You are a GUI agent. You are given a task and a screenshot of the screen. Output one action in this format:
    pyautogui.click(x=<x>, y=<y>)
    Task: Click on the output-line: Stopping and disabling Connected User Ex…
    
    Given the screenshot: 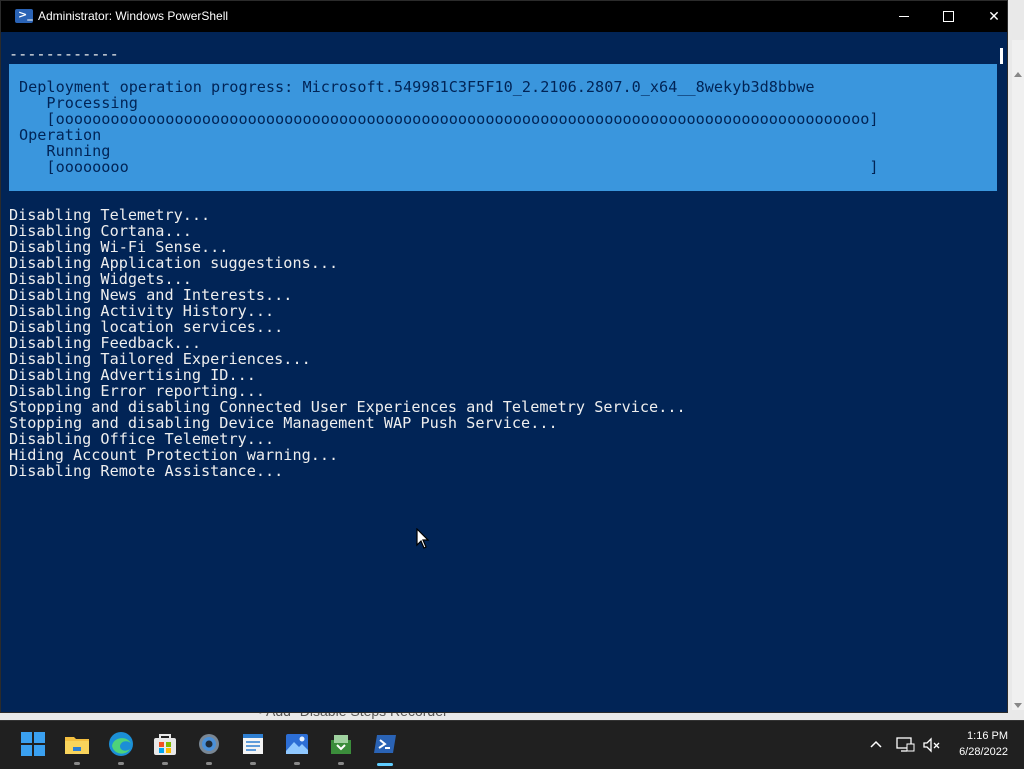 What is the action you would take?
    pyautogui.click(x=347, y=407)
    